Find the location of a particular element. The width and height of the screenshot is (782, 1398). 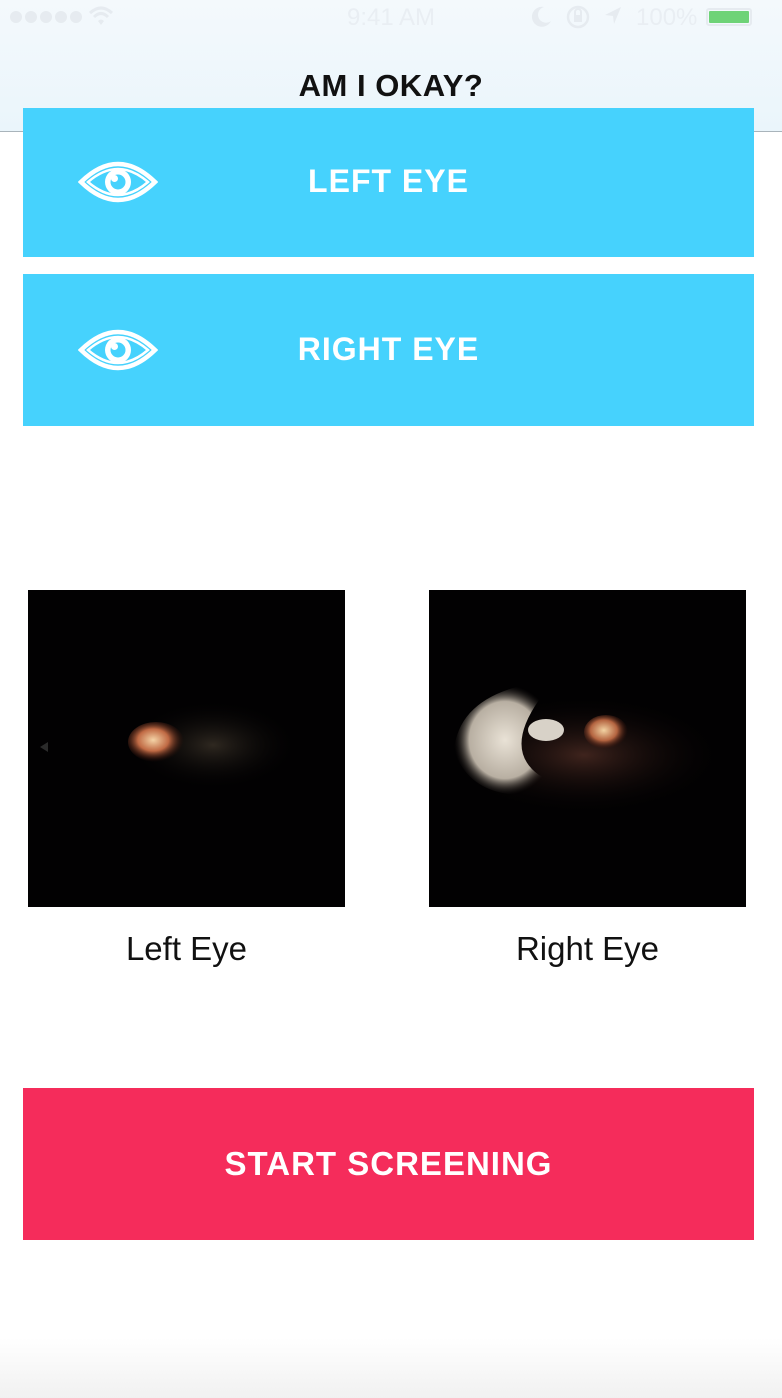

left-eye-image is located at coordinates (169, 745).